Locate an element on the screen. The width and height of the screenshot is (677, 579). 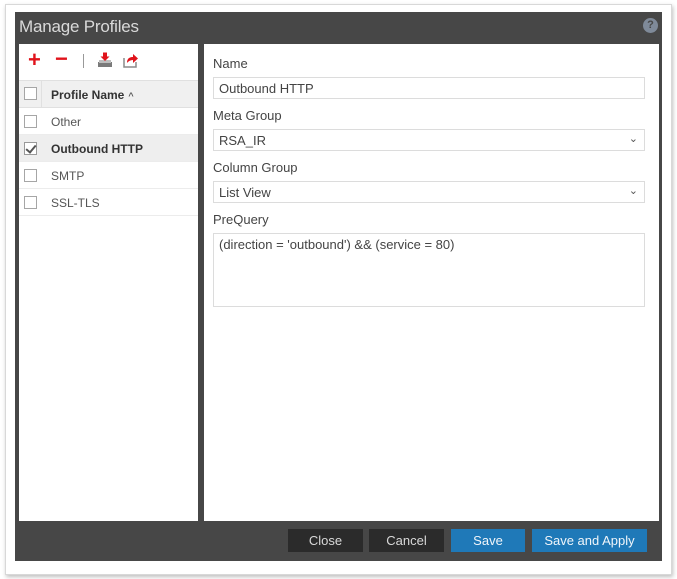
remove-profile-icon: − is located at coordinates (61, 59).